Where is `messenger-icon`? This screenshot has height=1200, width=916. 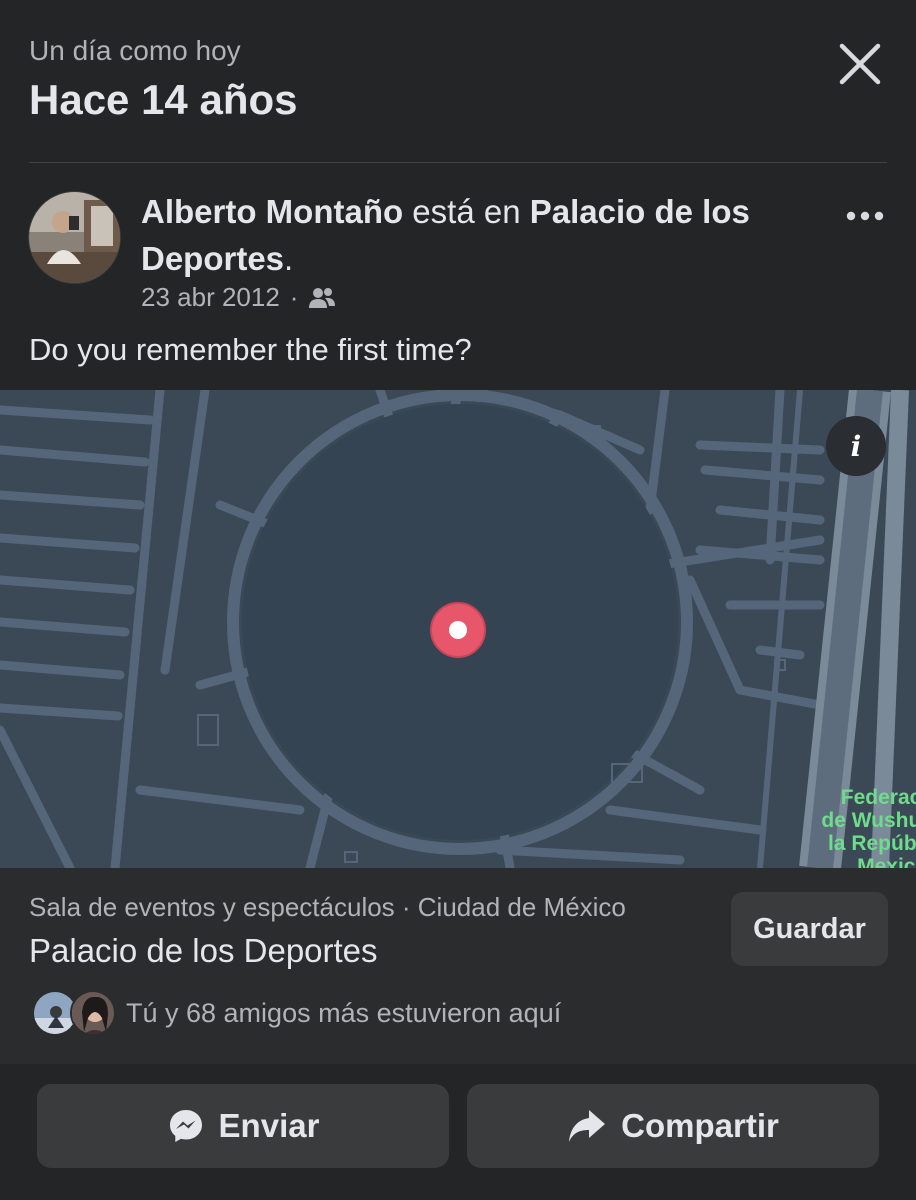 messenger-icon is located at coordinates (185, 1126).